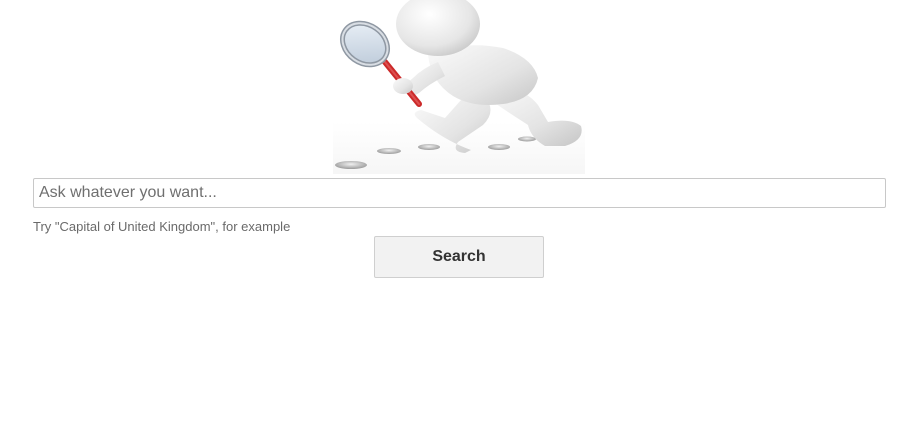  Describe the element at coordinates (459, 257) in the screenshot. I see `search-button: Search` at that location.